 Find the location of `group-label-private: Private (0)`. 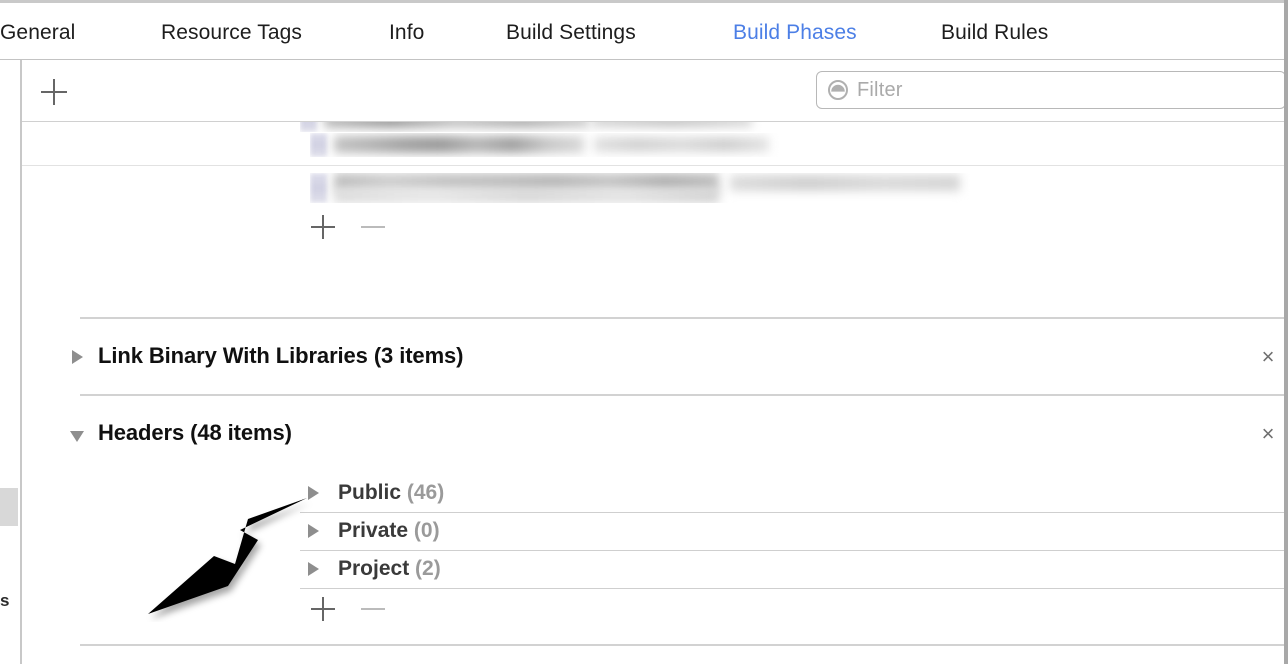

group-label-private: Private (0) is located at coordinates (389, 531).